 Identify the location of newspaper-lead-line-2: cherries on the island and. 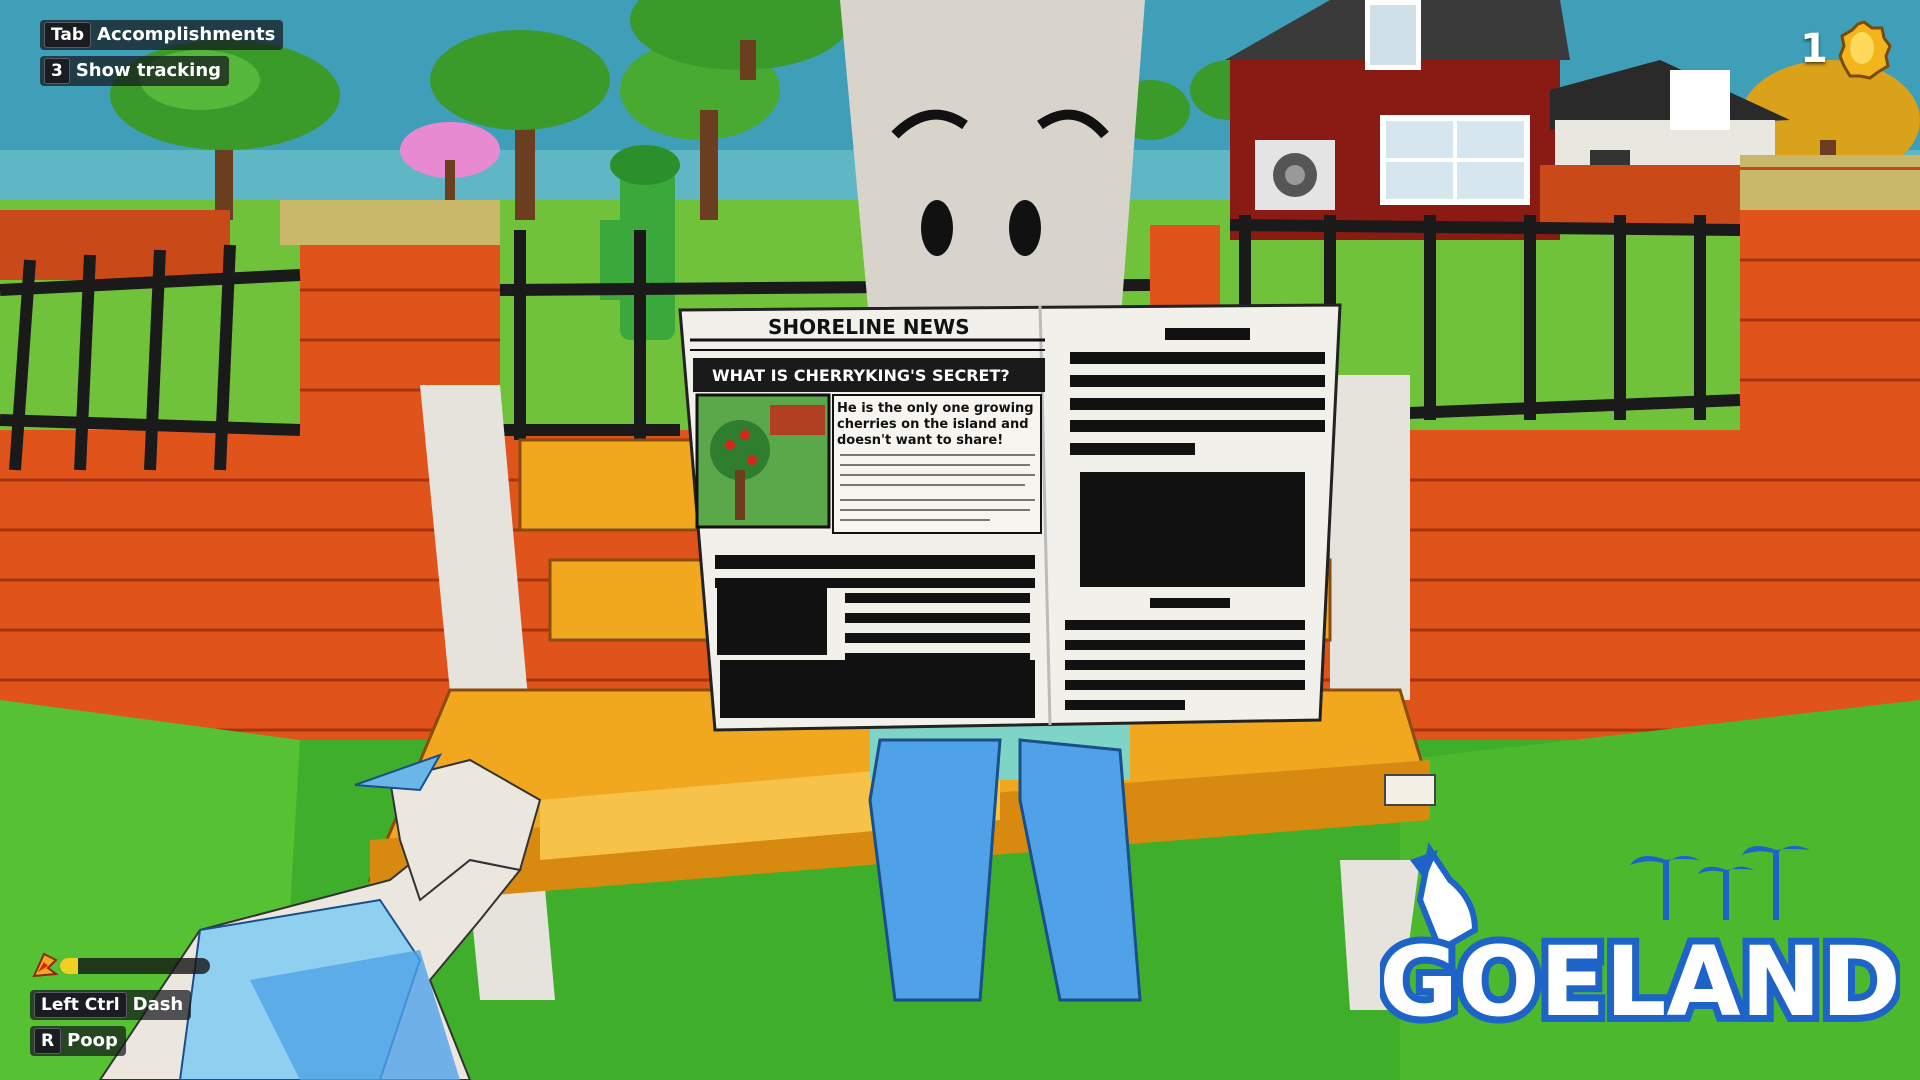
(933, 424).